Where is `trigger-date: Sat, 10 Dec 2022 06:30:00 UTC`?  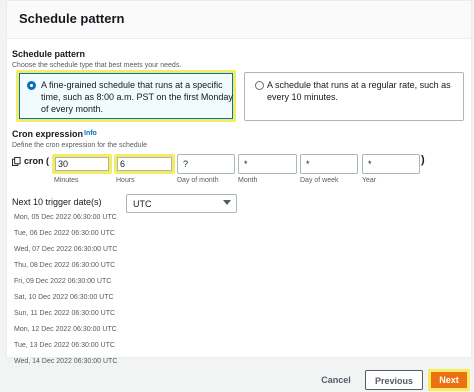
trigger-date: Sat, 10 Dec 2022 06:30:00 UTC is located at coordinates (64, 297).